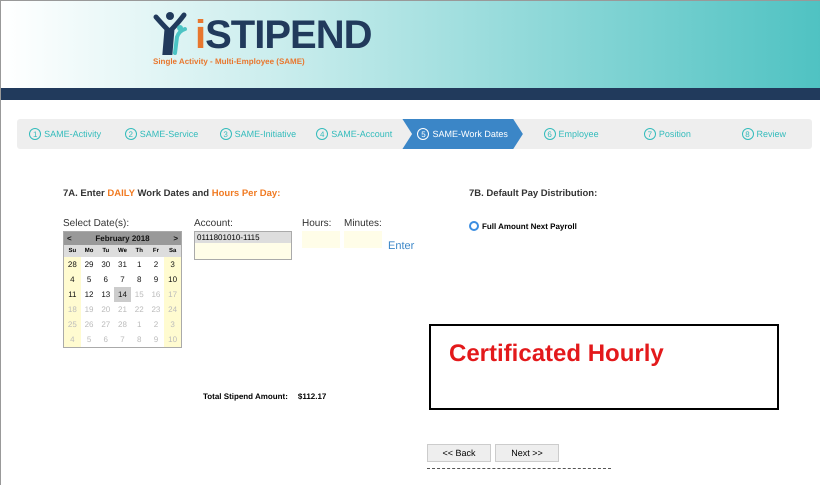 This screenshot has height=485, width=820. Describe the element at coordinates (529, 226) in the screenshot. I see `option-label: Full Amount Next Payroll` at that location.